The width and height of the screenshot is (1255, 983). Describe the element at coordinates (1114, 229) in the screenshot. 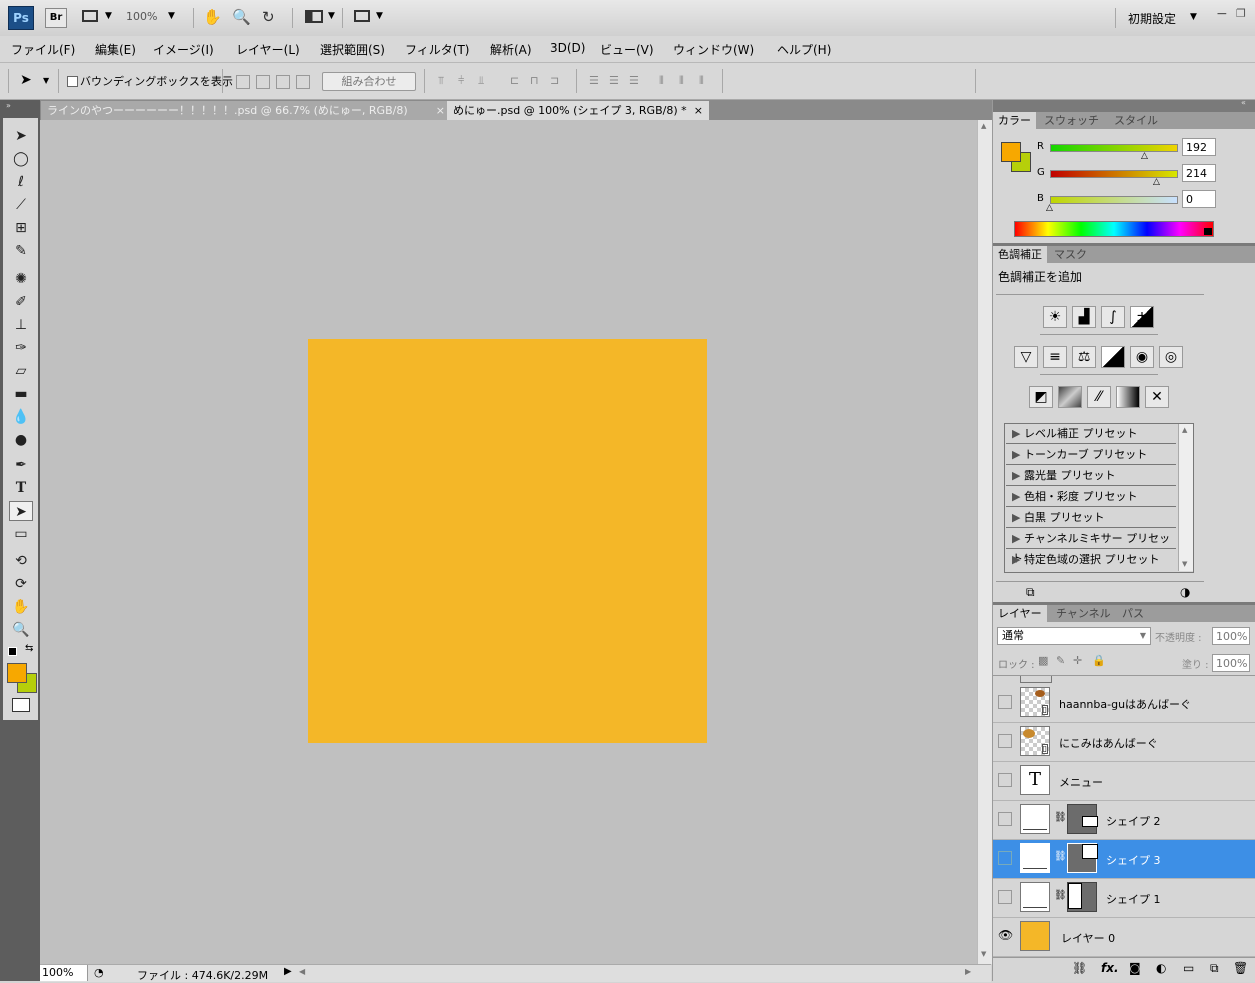

I see `color-spectrum-bar` at that location.